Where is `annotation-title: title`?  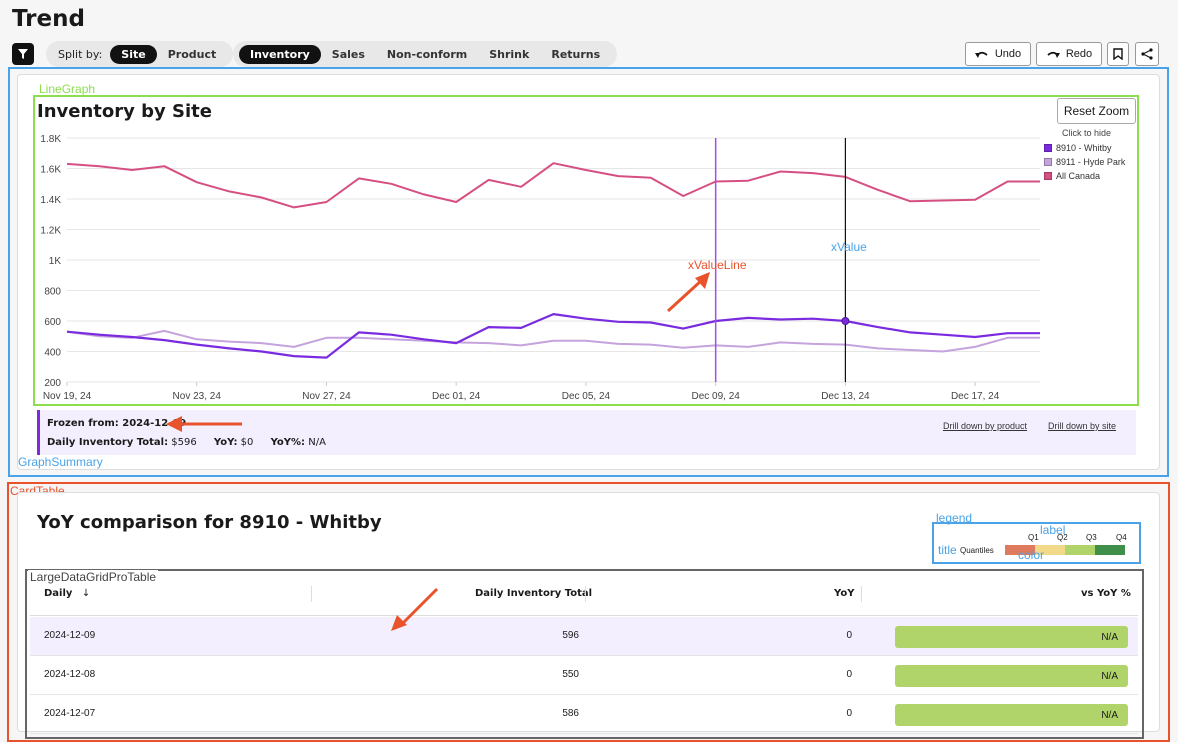
annotation-title: title is located at coordinates (947, 550).